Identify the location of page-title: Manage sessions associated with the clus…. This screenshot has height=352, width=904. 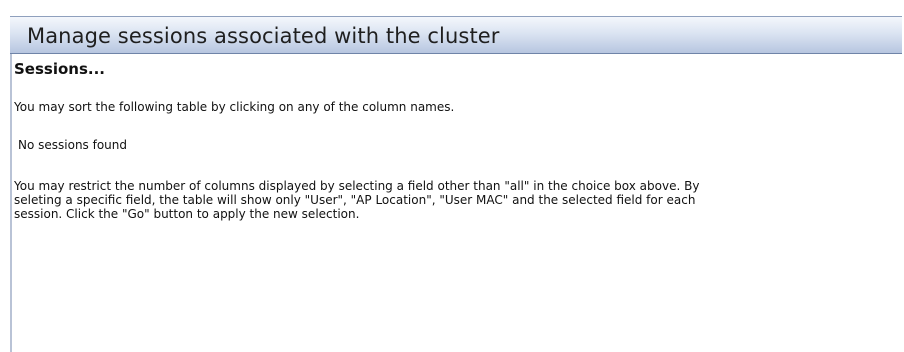
(263, 36).